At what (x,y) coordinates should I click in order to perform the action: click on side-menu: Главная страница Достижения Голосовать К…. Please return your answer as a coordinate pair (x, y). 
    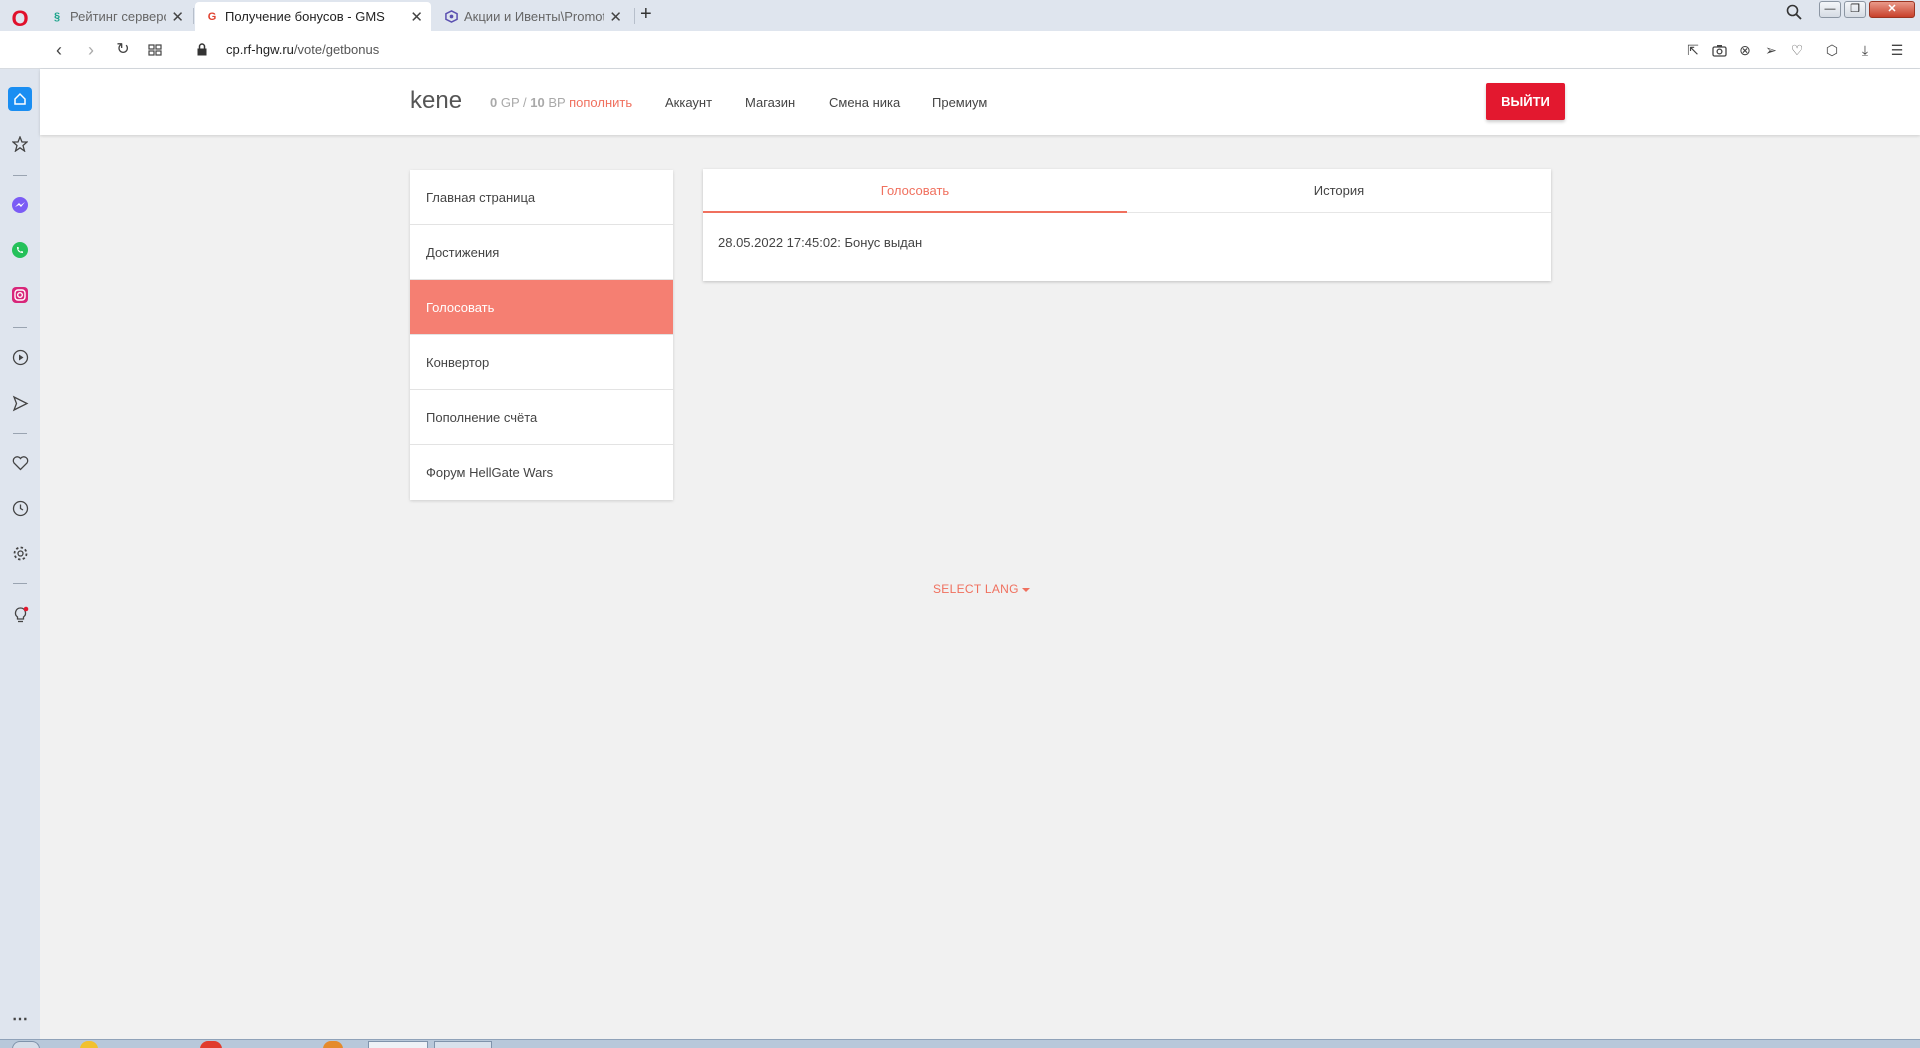
    Looking at the image, I should click on (541, 335).